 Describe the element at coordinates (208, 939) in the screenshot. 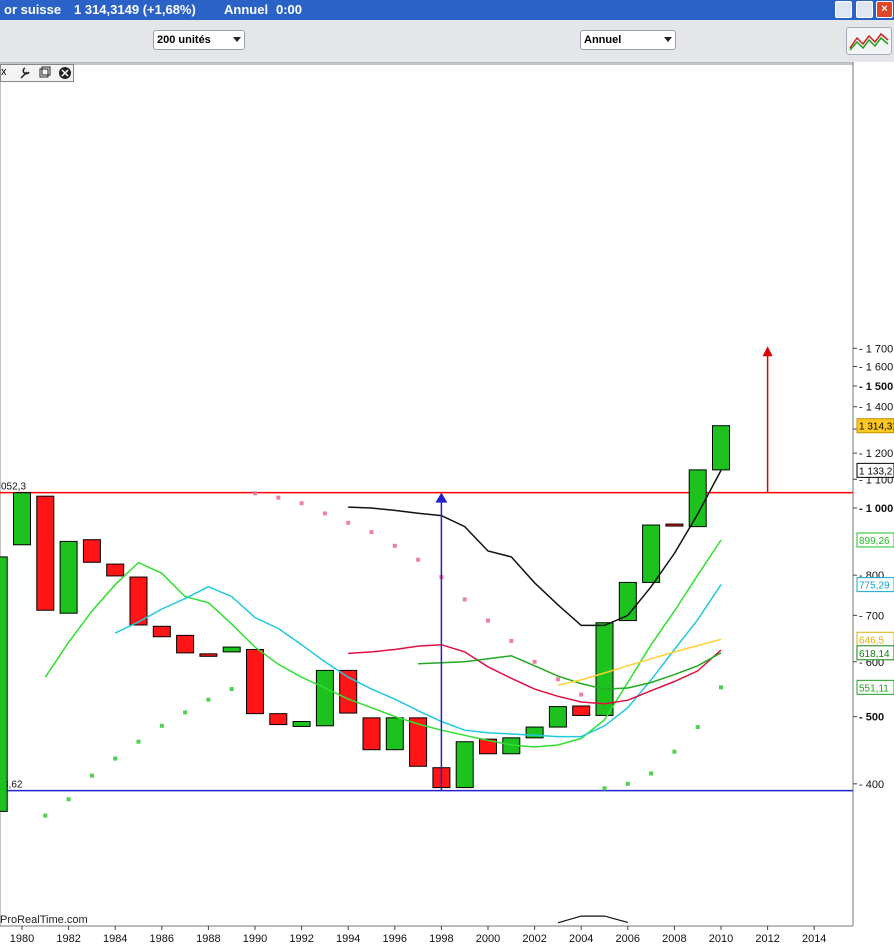

I see `x-tick-label: 1988` at that location.